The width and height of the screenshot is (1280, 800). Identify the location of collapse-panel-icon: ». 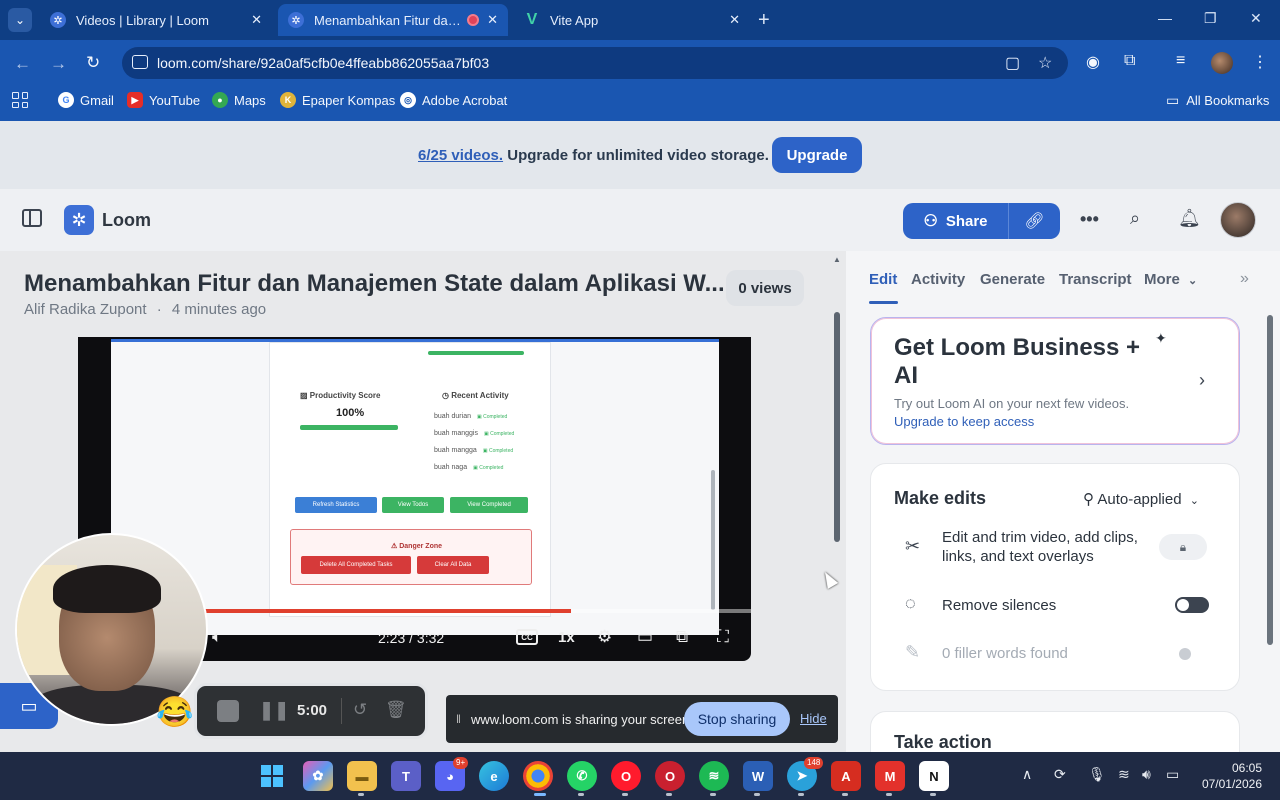
(1244, 279).